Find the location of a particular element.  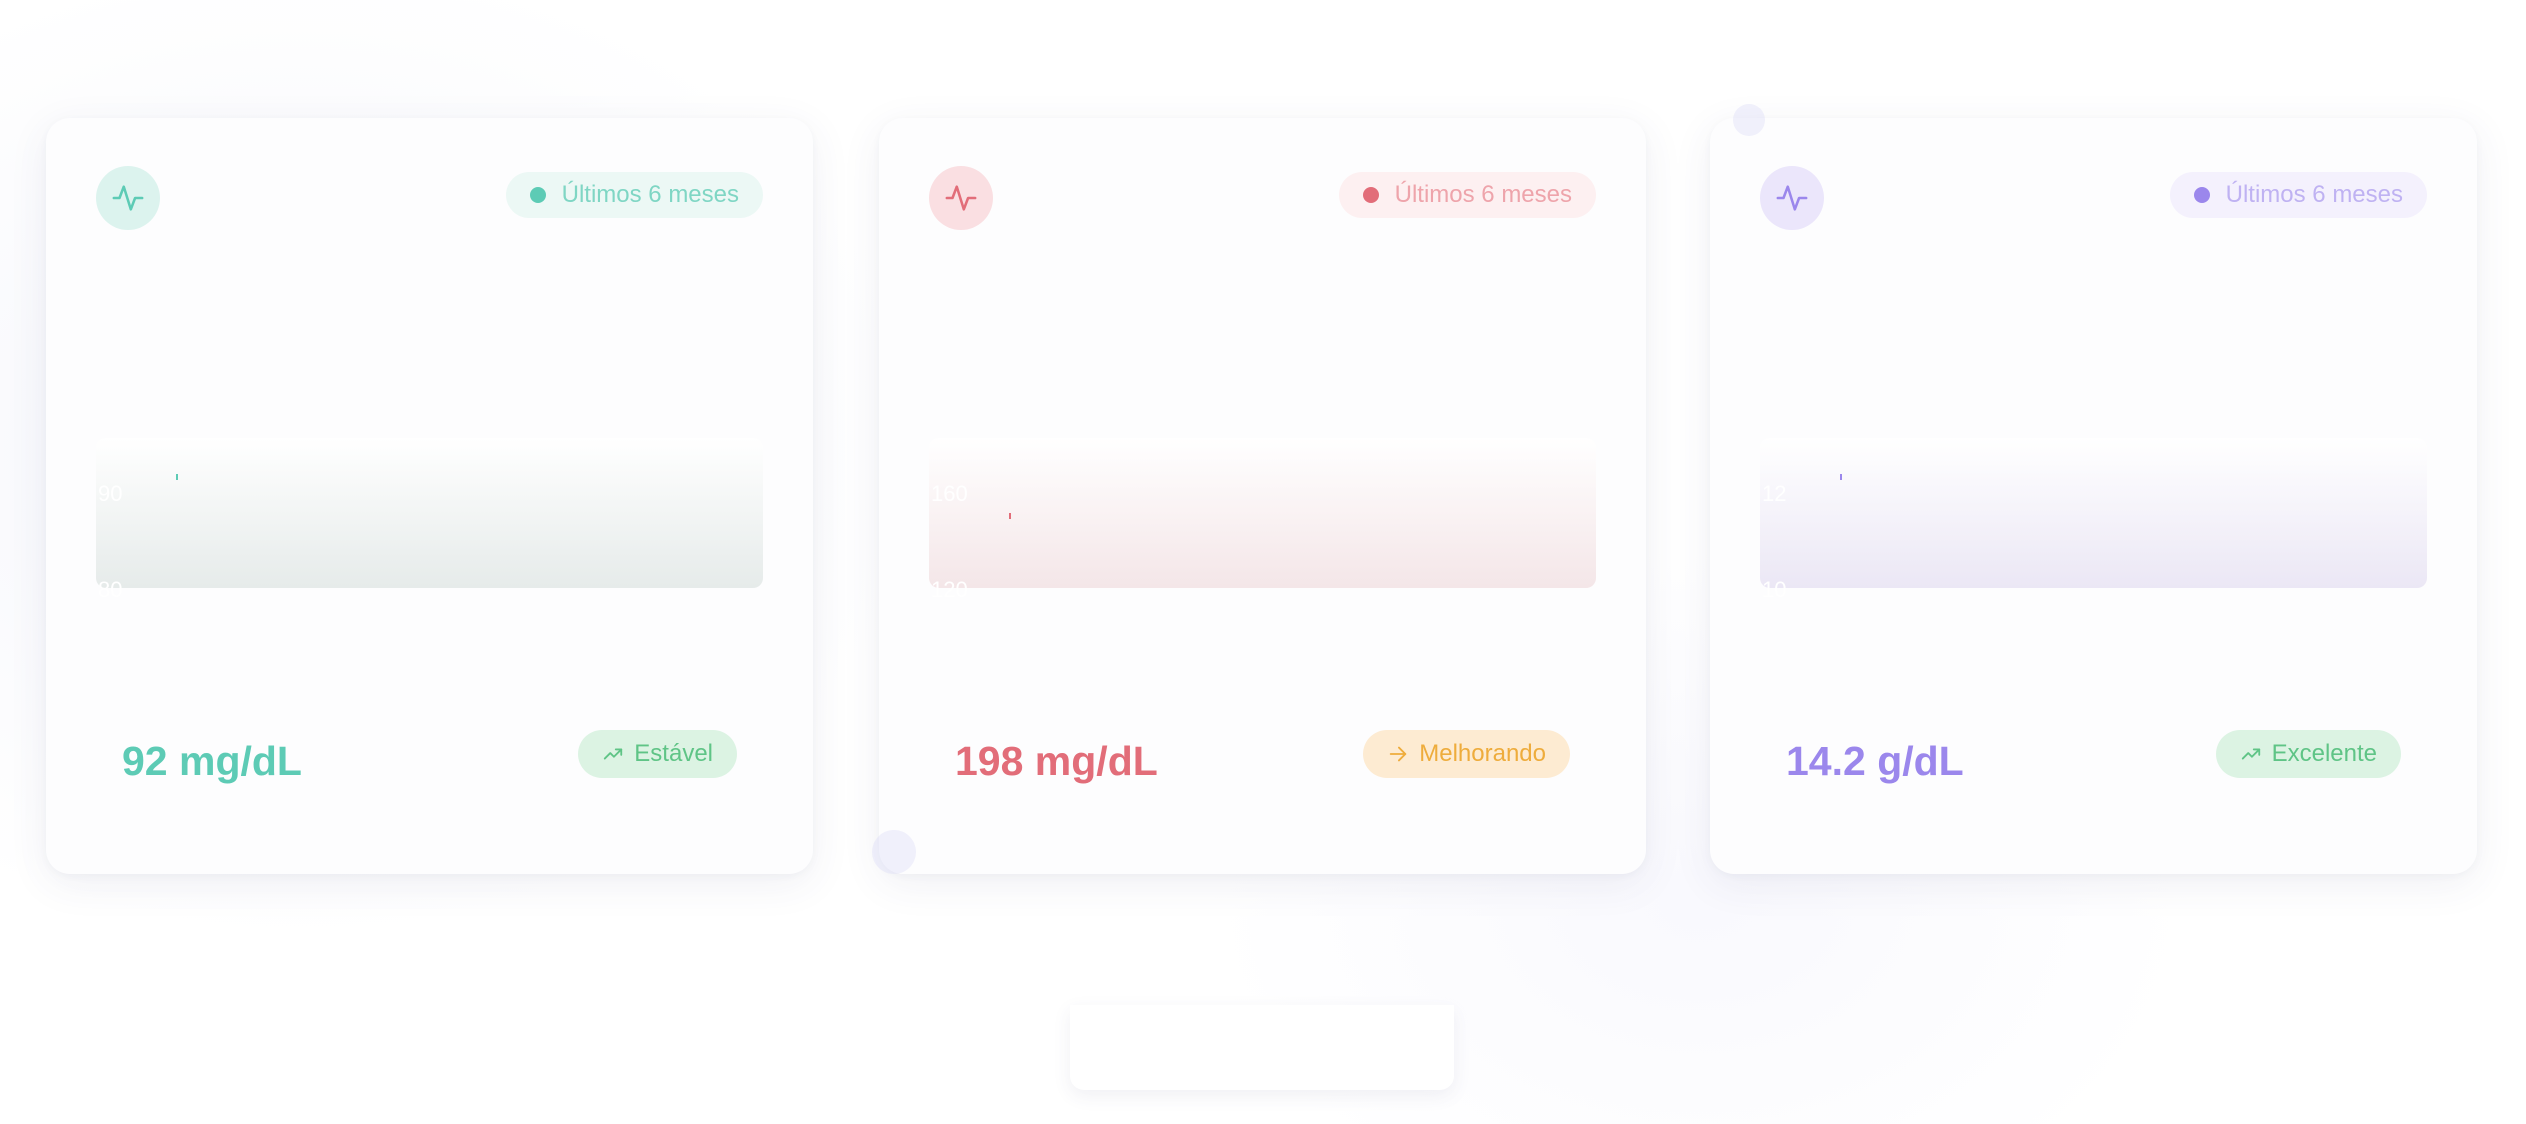

trend-badge: Melhorando is located at coordinates (1466, 754).